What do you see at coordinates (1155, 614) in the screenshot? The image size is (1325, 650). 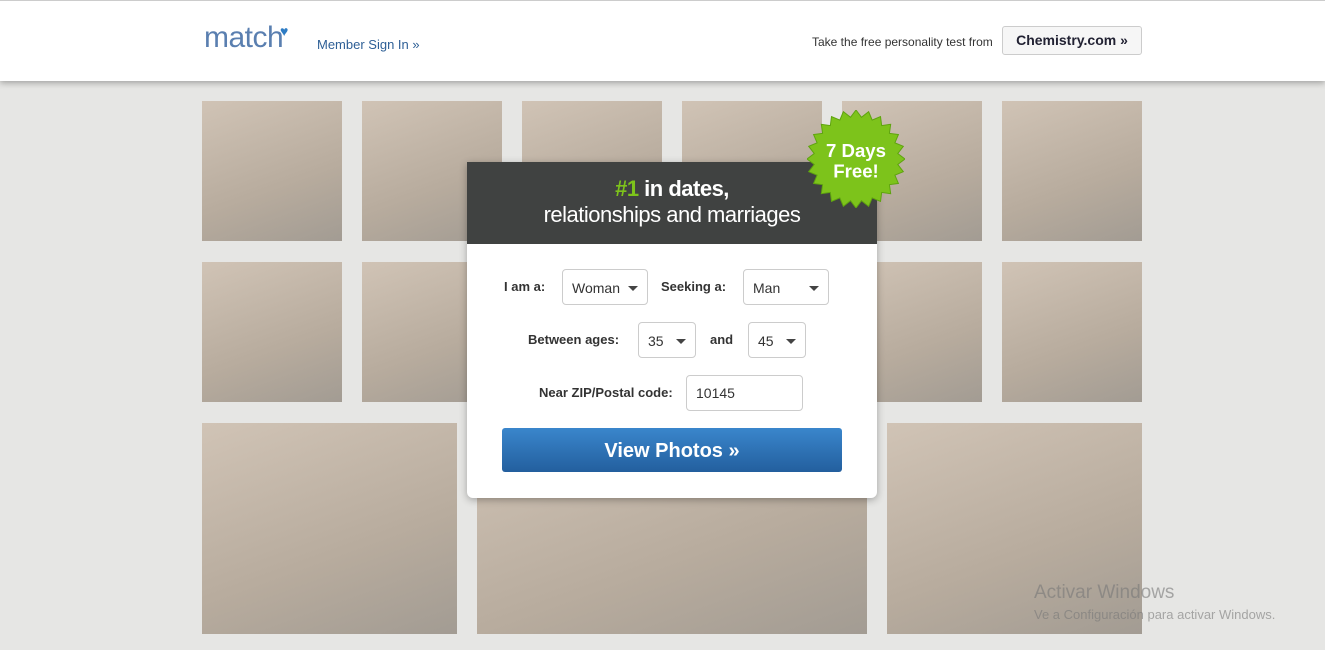 I see `windows-watermark-text: Ve a Configuración para activar Windows.` at bounding box center [1155, 614].